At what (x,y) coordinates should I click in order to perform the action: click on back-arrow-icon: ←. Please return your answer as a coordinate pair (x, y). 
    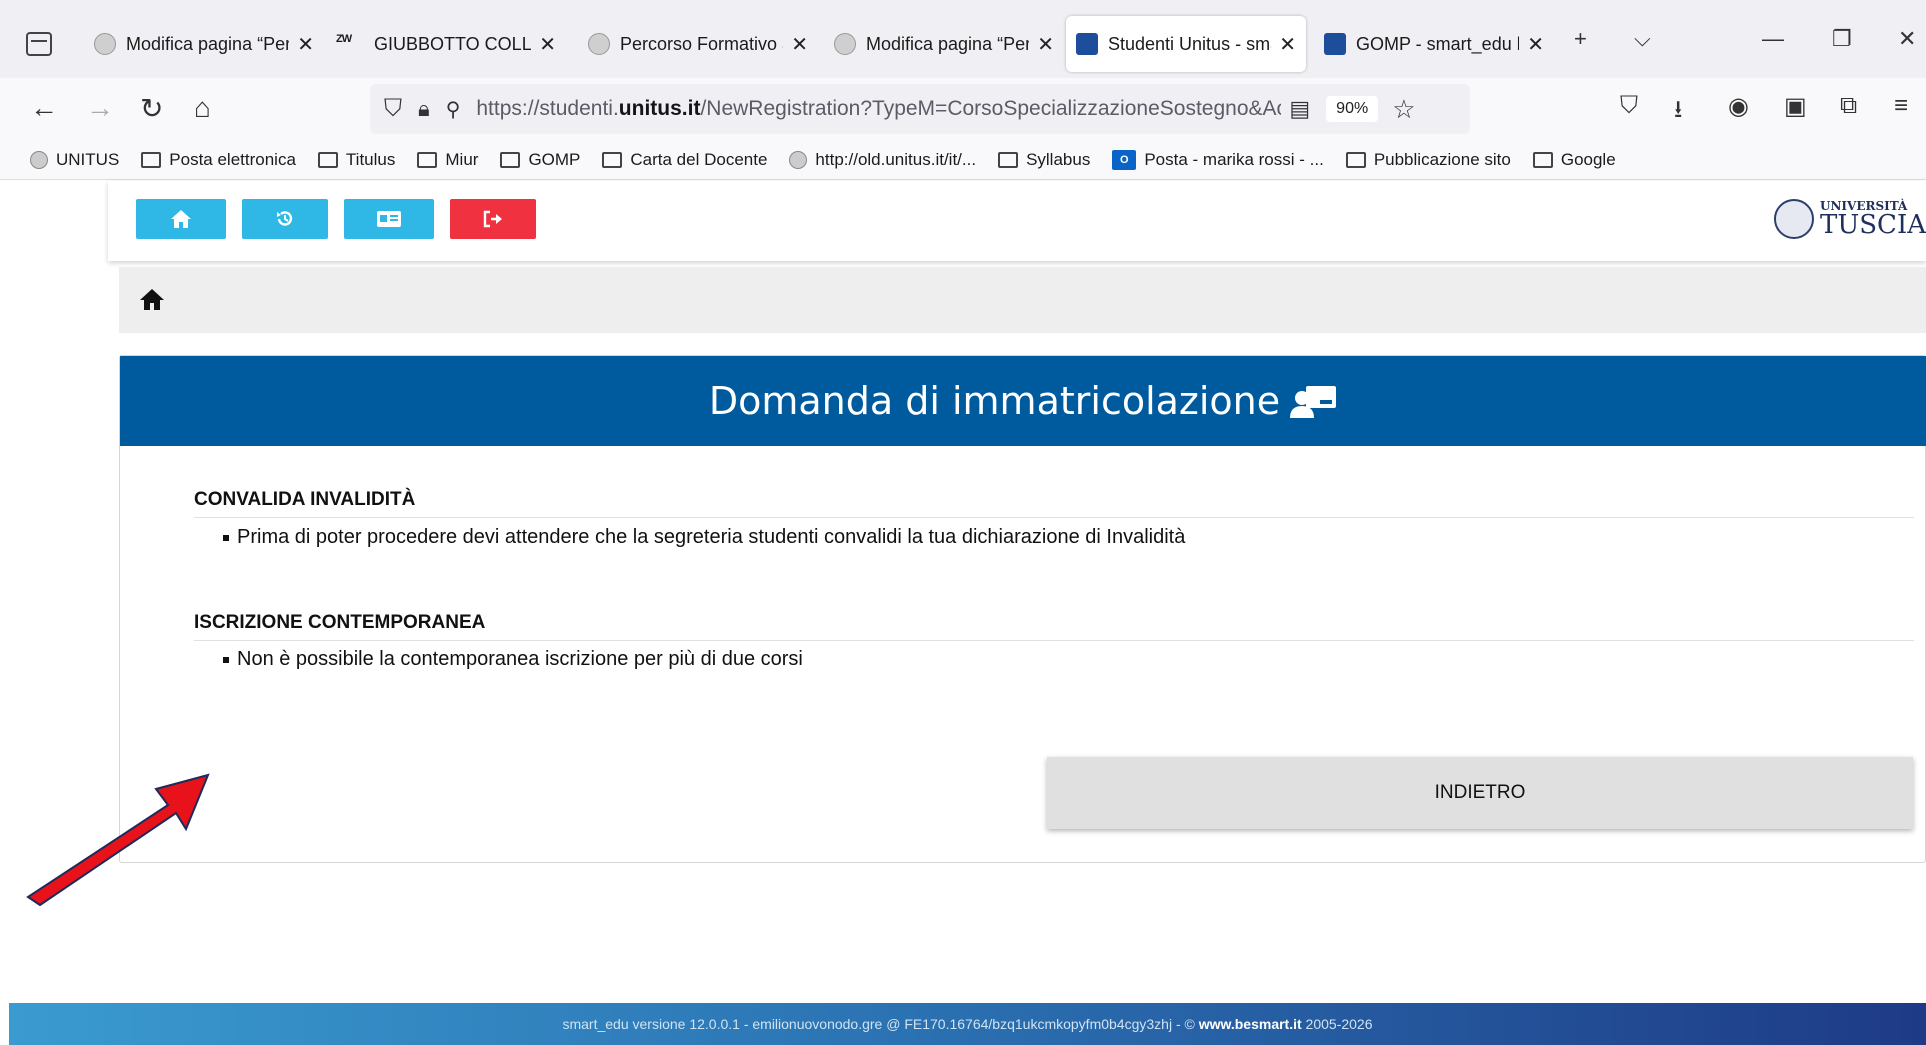
    Looking at the image, I should click on (44, 108).